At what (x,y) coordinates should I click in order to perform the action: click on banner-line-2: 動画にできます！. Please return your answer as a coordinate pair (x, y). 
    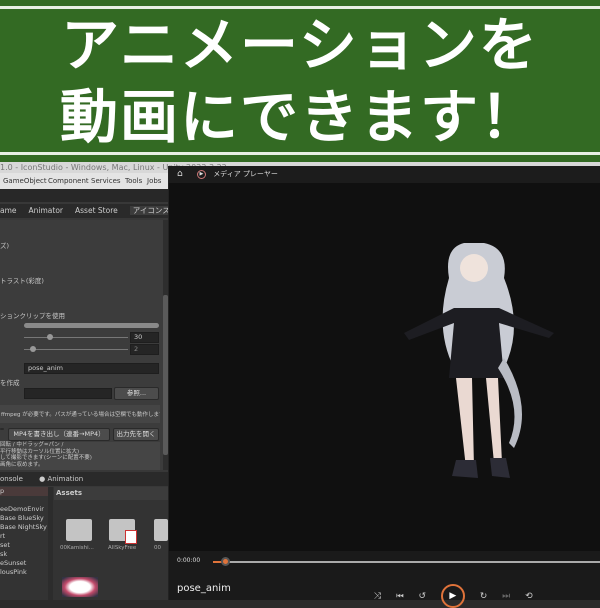
    Looking at the image, I should click on (299, 117).